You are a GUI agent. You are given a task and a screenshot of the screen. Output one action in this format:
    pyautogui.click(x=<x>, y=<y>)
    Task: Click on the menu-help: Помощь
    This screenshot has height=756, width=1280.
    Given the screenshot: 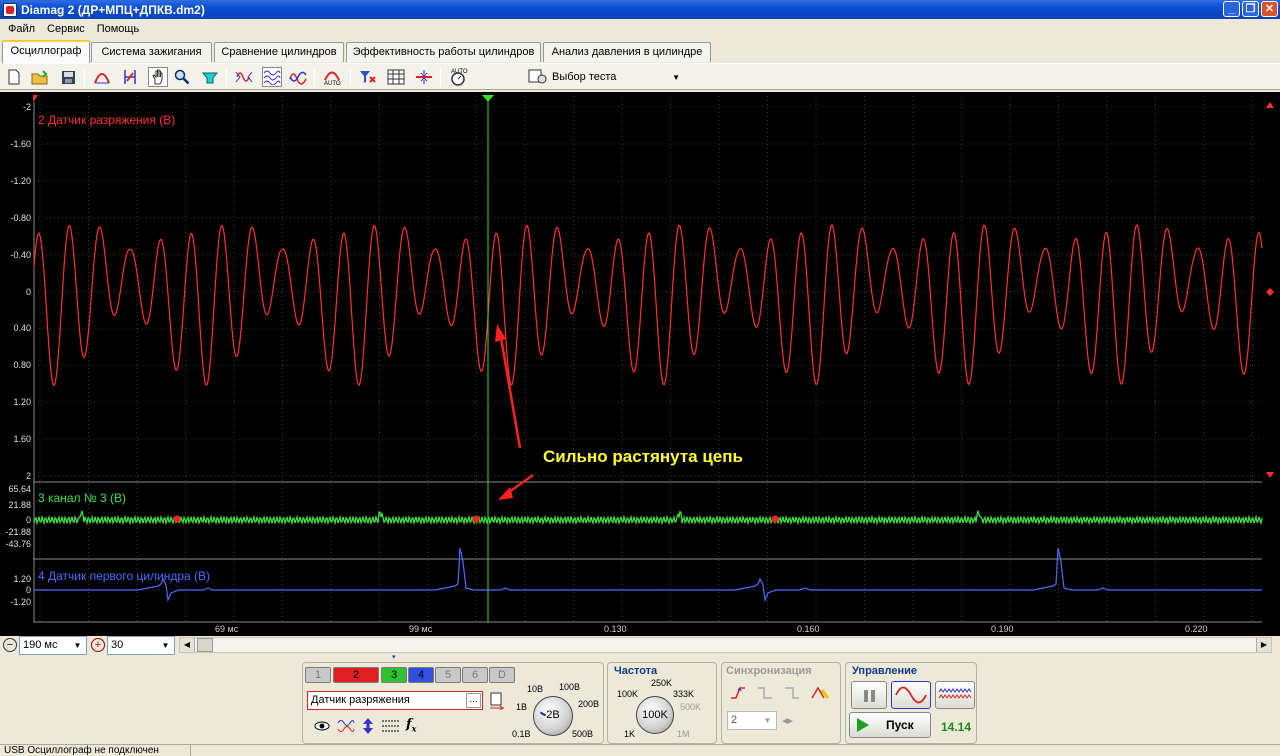 What is the action you would take?
    pyautogui.click(x=118, y=29)
    